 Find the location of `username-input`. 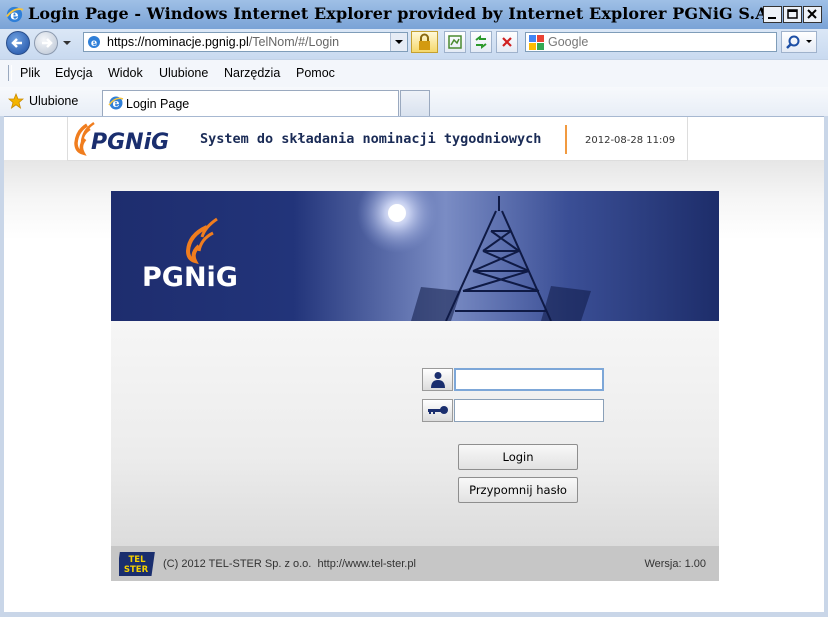

username-input is located at coordinates (529, 379).